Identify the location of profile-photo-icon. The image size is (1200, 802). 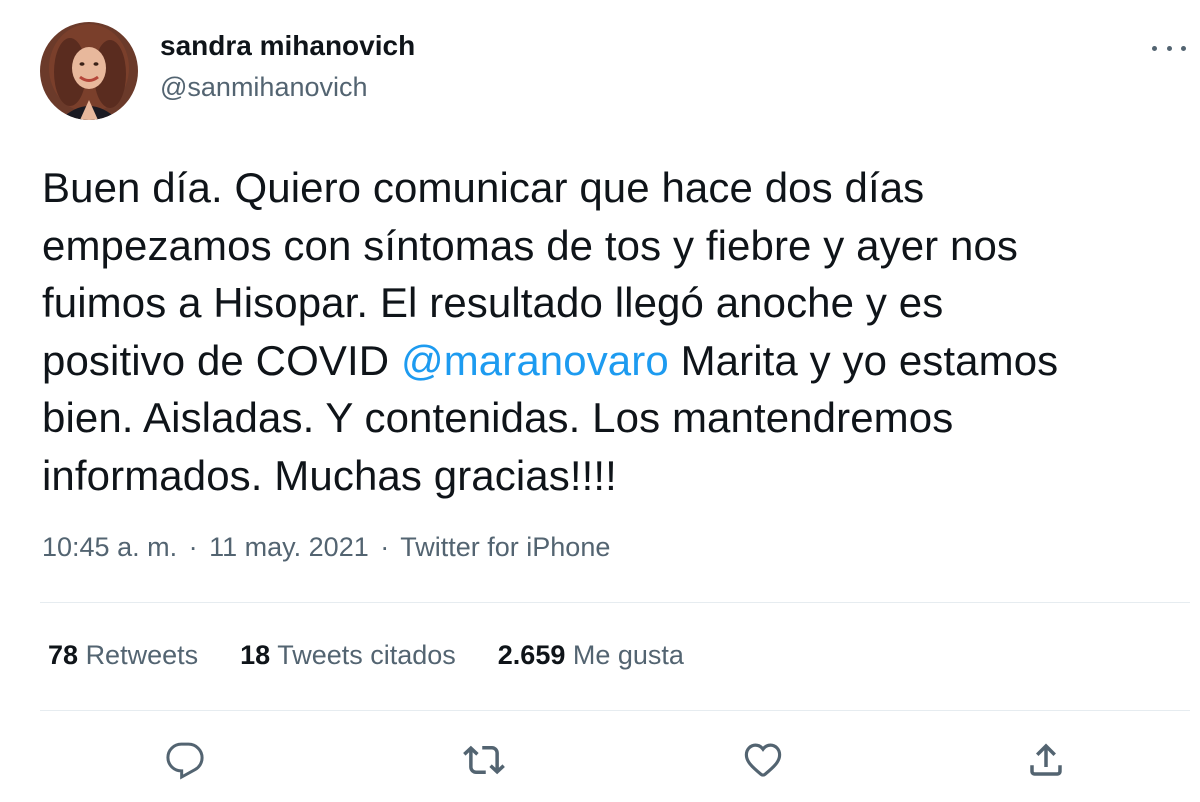
(89, 71).